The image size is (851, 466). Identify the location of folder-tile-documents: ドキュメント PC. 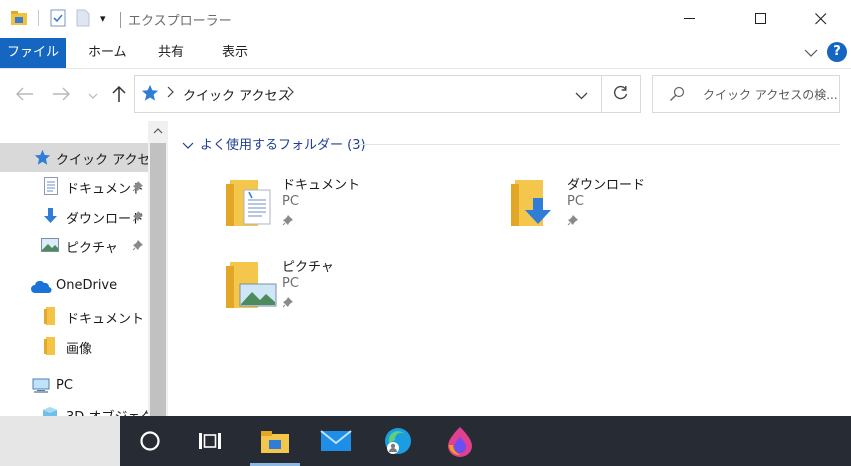
(356, 211).